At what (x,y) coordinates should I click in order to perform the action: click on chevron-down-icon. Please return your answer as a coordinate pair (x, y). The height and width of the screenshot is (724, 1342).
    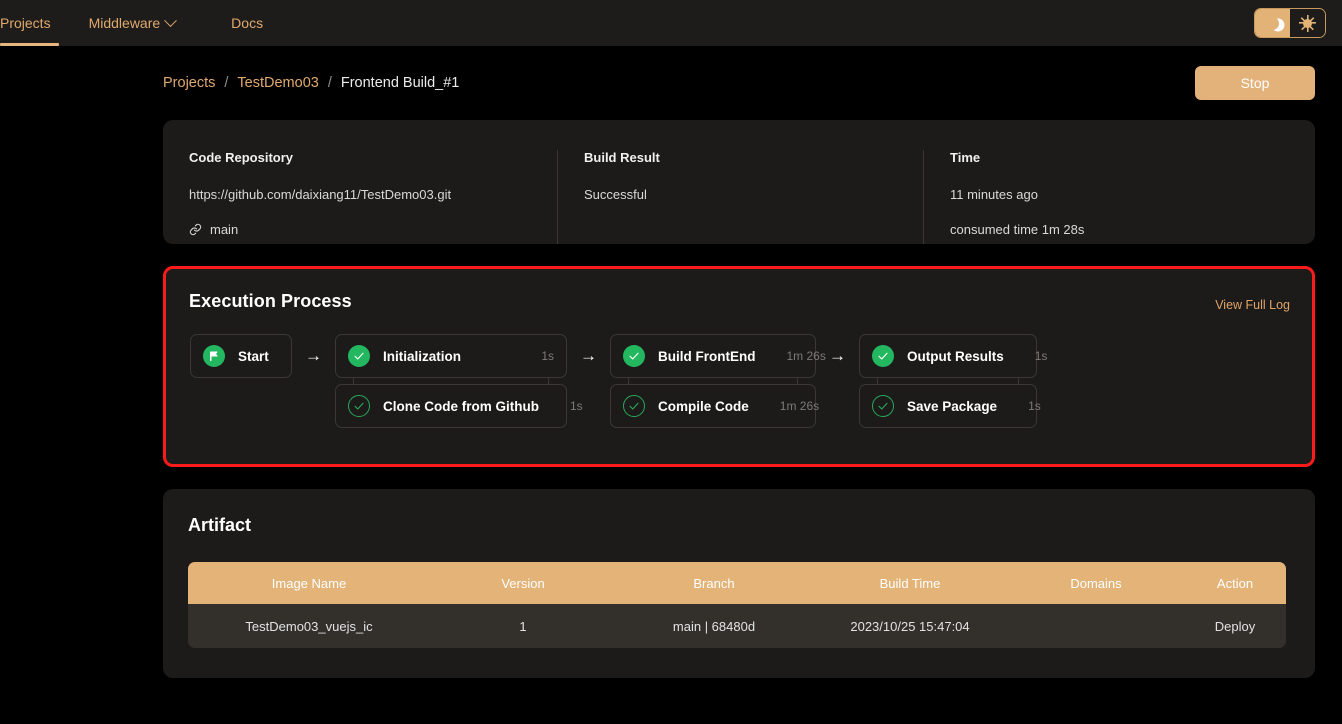
    Looking at the image, I should click on (171, 20).